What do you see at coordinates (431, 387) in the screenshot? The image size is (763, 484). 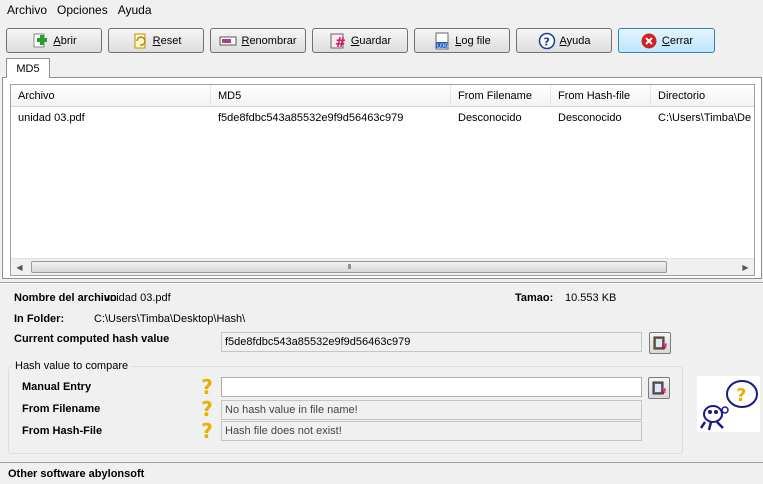 I see `manual-entry-input` at bounding box center [431, 387].